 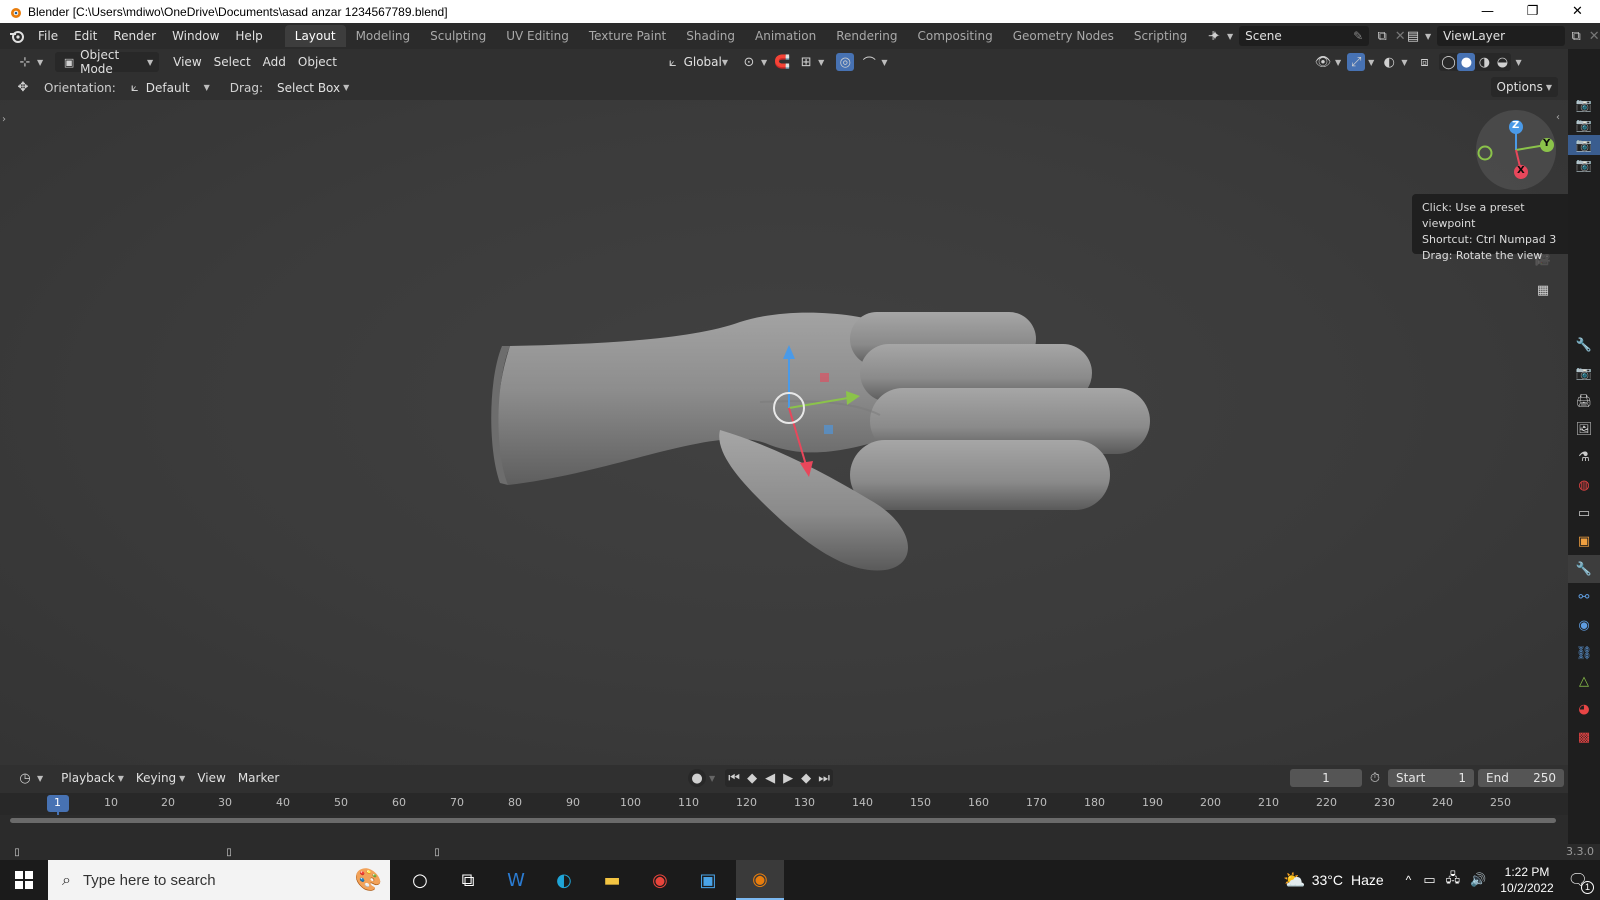 I want to click on weather-icon: ⛅, so click(x=1294, y=880).